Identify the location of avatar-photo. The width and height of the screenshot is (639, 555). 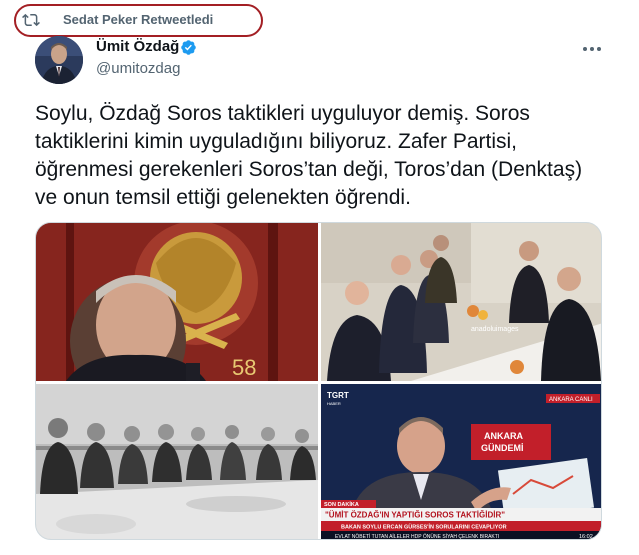
(59, 60).